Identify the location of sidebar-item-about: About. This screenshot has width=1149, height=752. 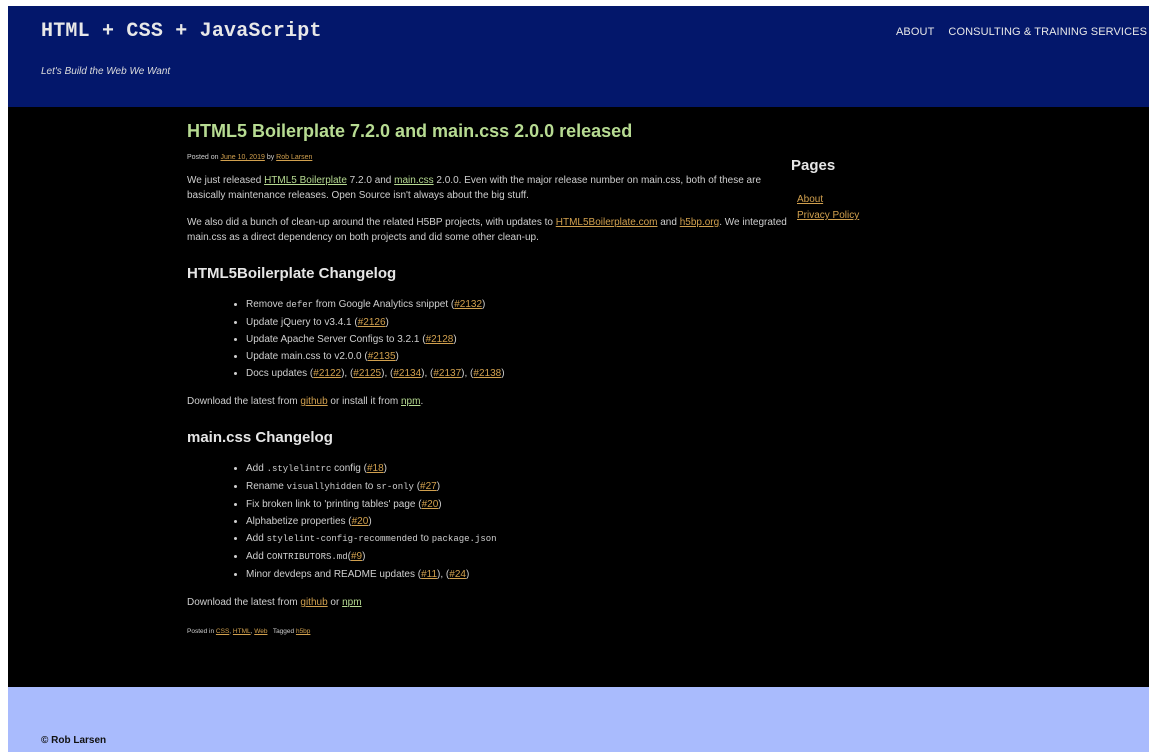
(894, 200).